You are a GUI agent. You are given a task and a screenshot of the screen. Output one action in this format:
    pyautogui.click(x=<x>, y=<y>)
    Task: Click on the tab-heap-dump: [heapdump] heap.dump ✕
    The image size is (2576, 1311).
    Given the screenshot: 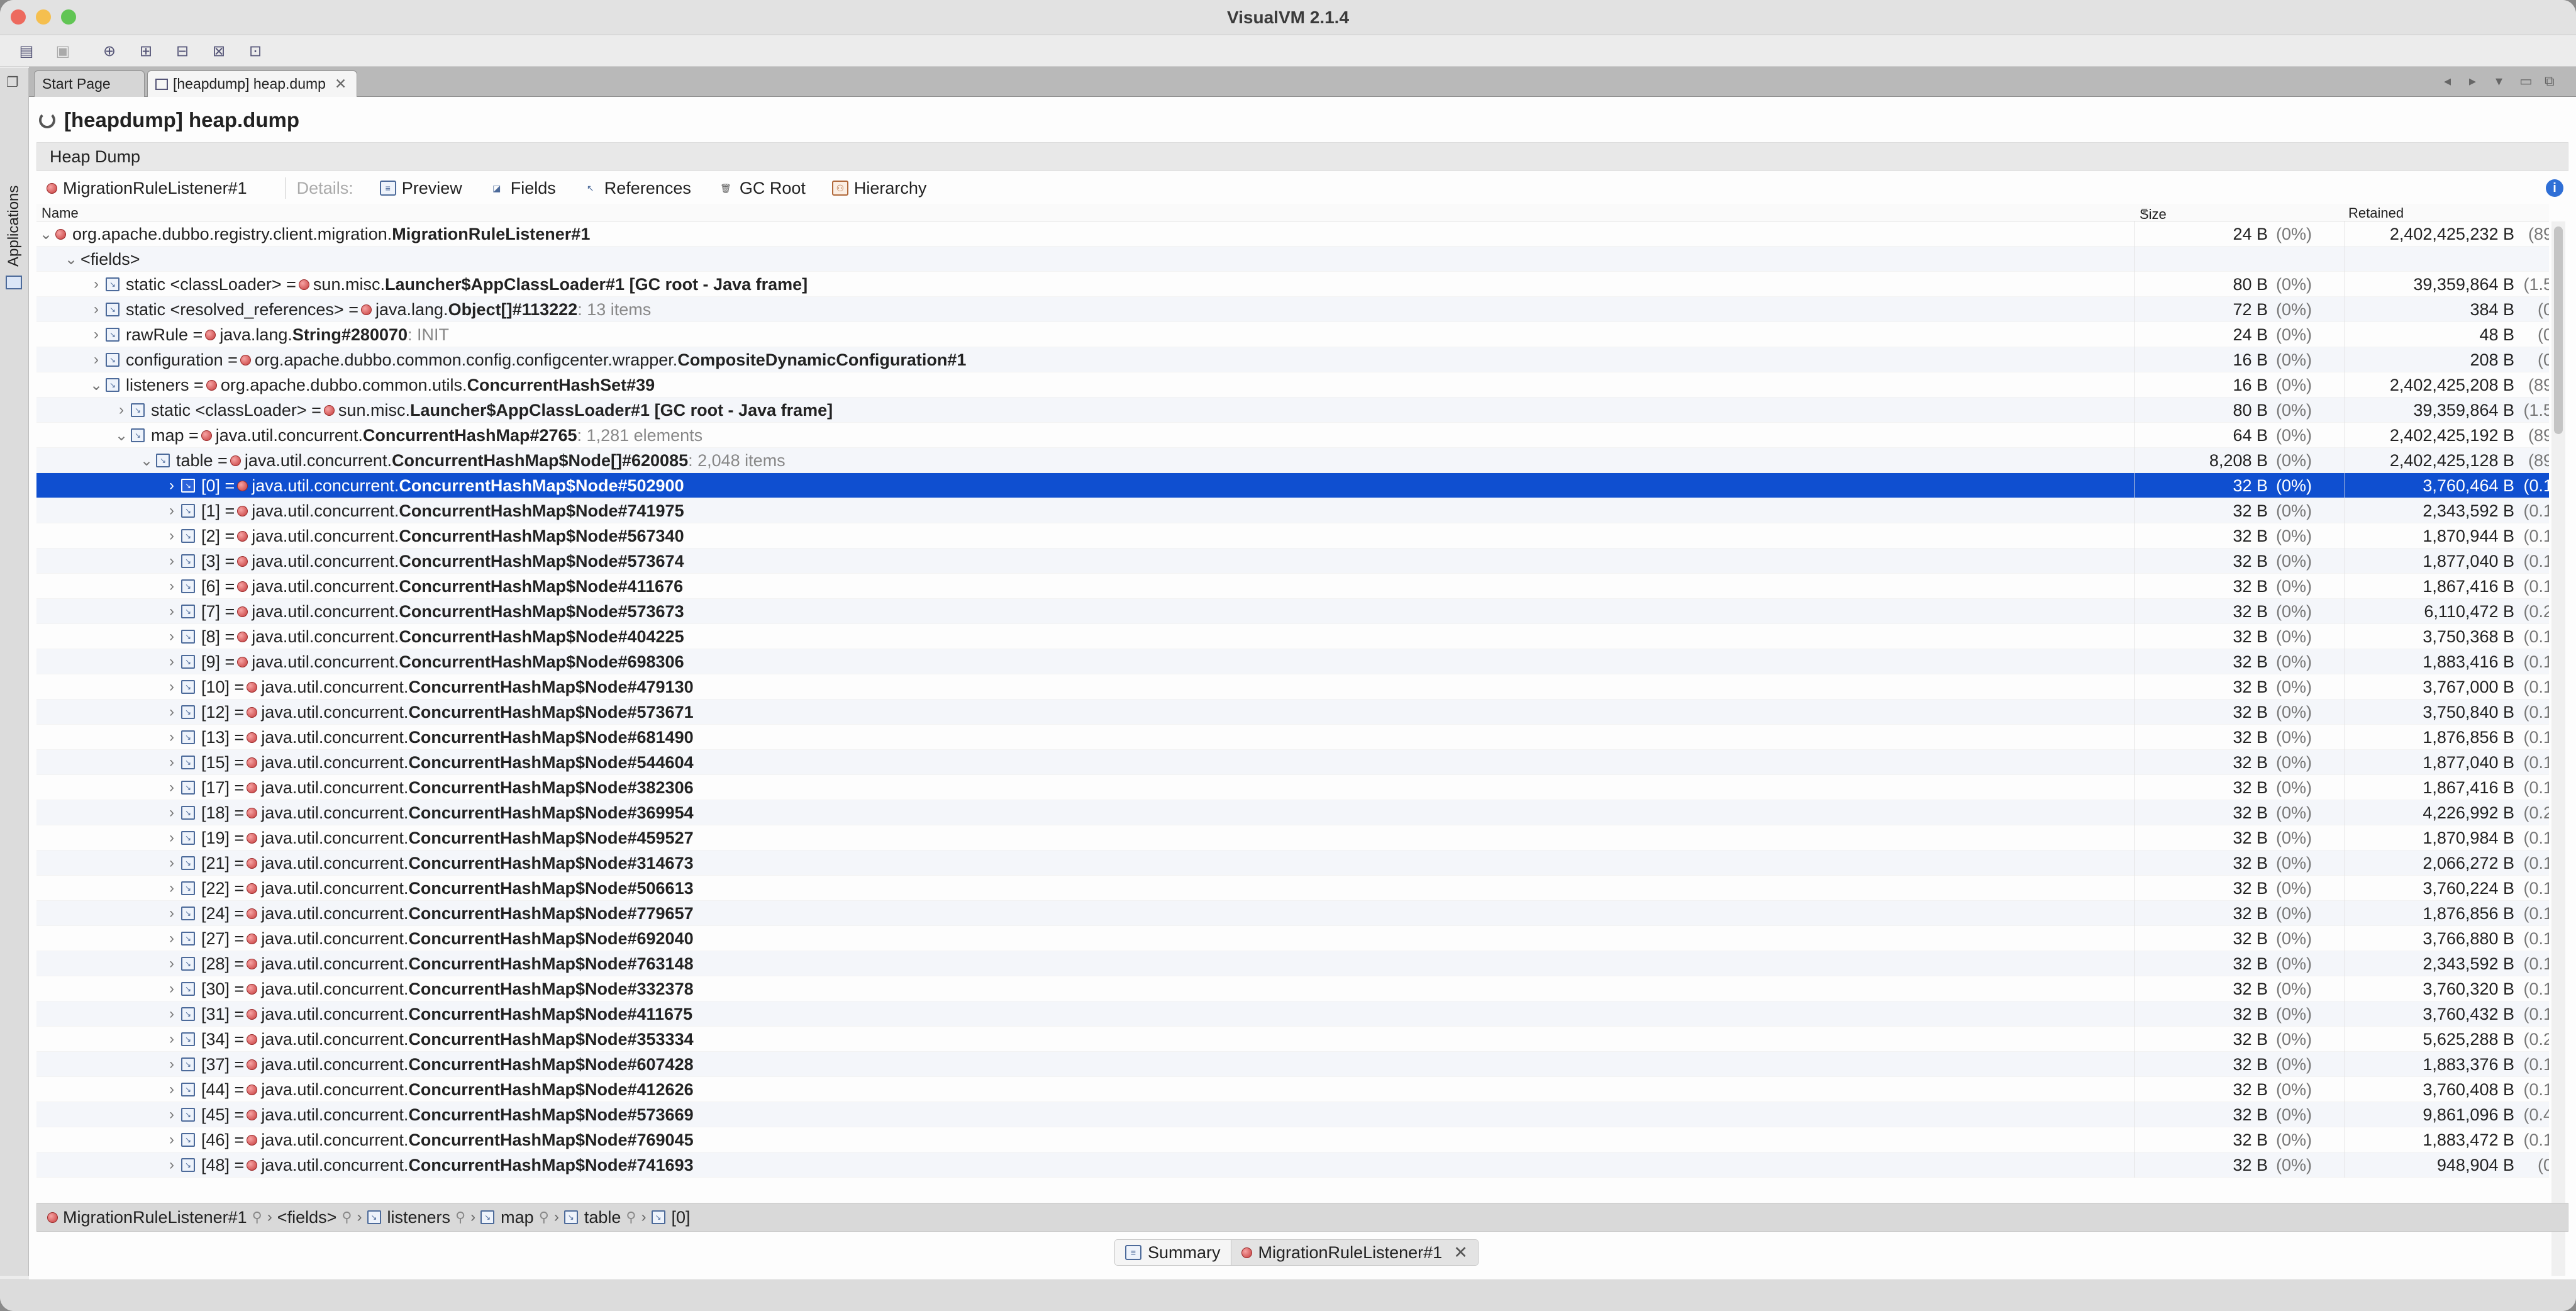 What is the action you would take?
    pyautogui.click(x=252, y=83)
    